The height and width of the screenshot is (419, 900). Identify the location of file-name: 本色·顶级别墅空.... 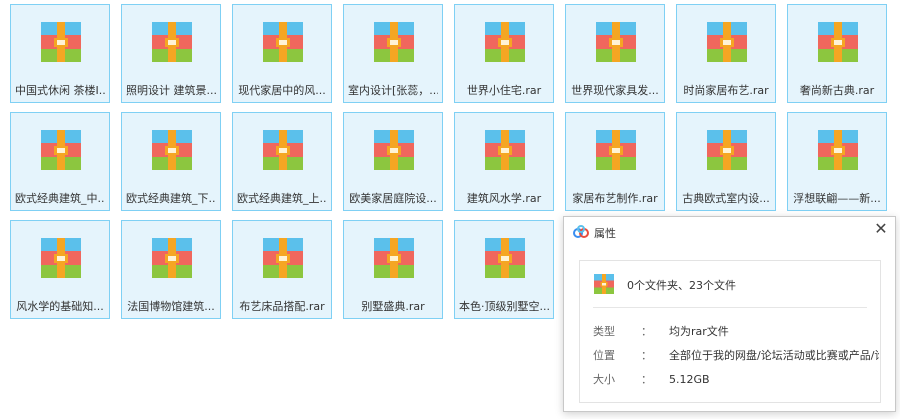
(504, 306).